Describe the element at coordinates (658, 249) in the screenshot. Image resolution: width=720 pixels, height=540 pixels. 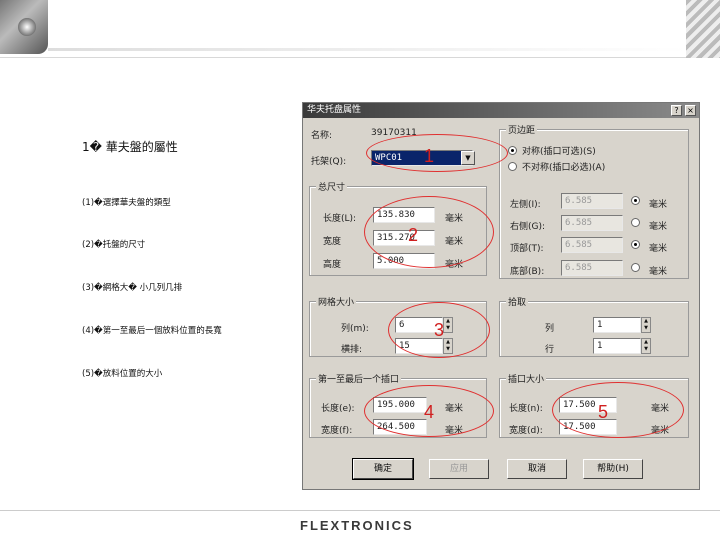
I see `top-unit-label: 毫米` at that location.